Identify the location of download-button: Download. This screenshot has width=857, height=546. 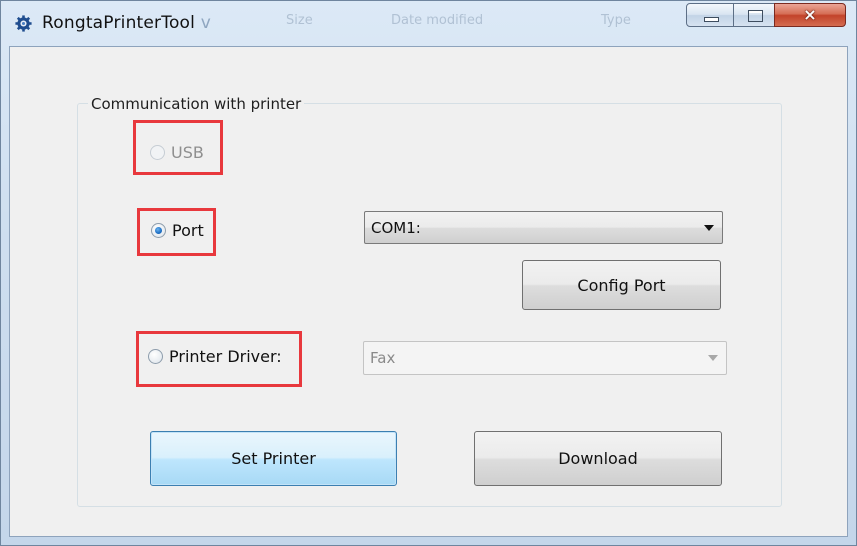
(598, 458).